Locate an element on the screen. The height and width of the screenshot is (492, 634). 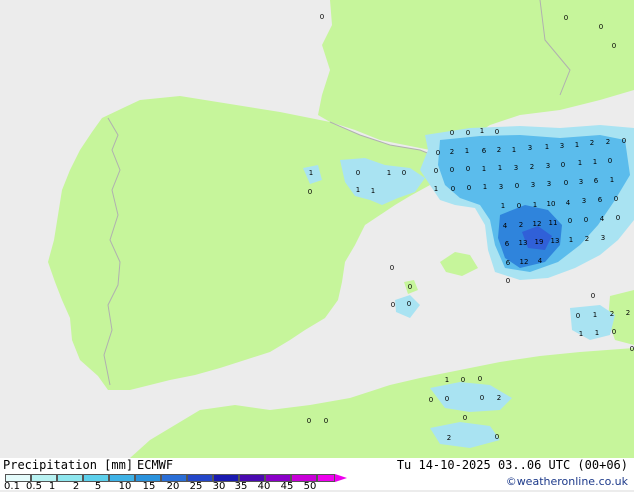
precip-value-label: 10 is located at coordinates (551, 204).